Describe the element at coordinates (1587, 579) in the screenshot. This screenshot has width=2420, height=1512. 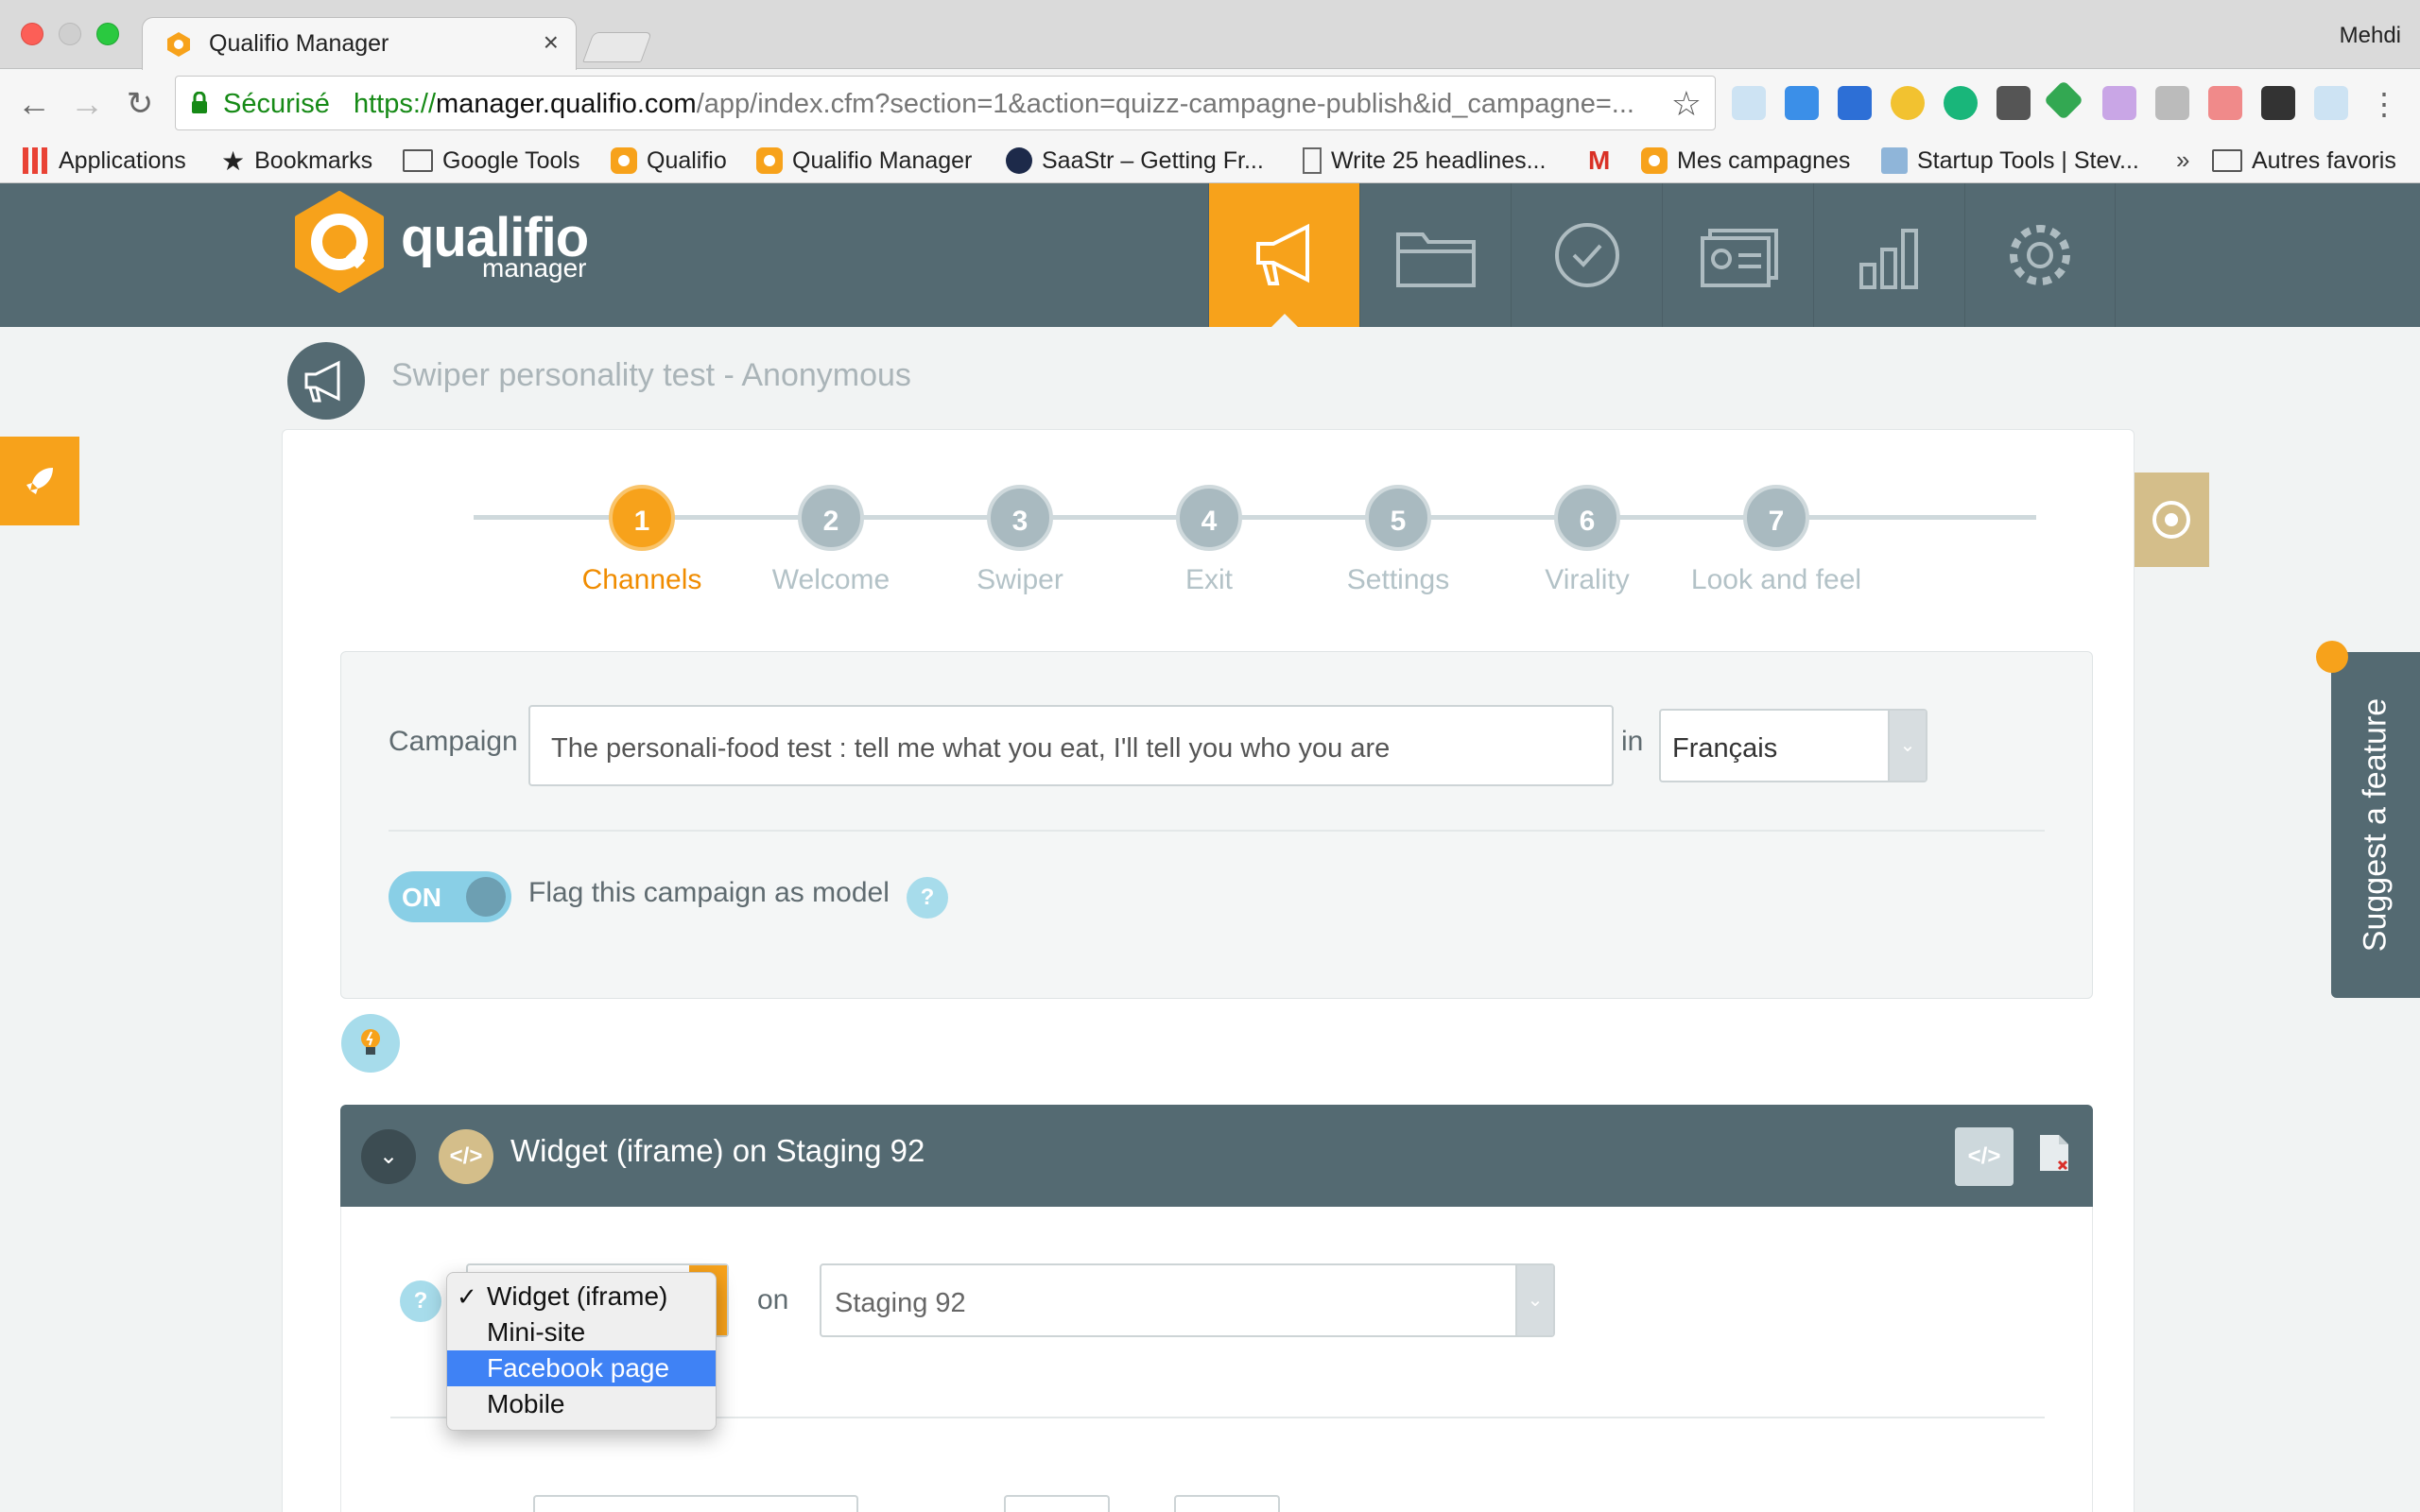
I see `step-label: Virality` at that location.